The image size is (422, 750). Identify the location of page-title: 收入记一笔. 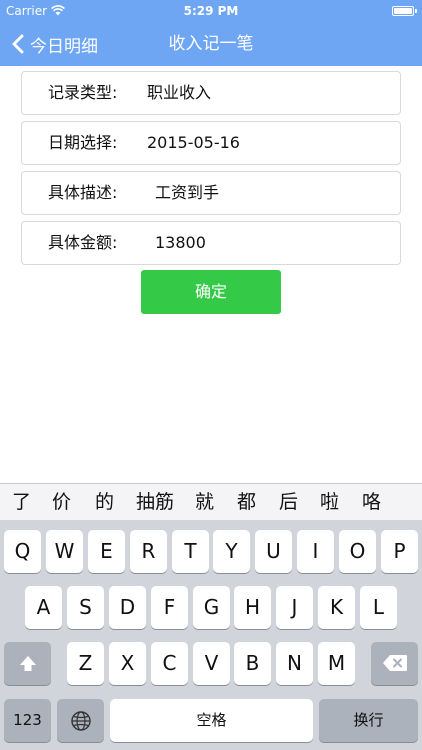
(211, 44).